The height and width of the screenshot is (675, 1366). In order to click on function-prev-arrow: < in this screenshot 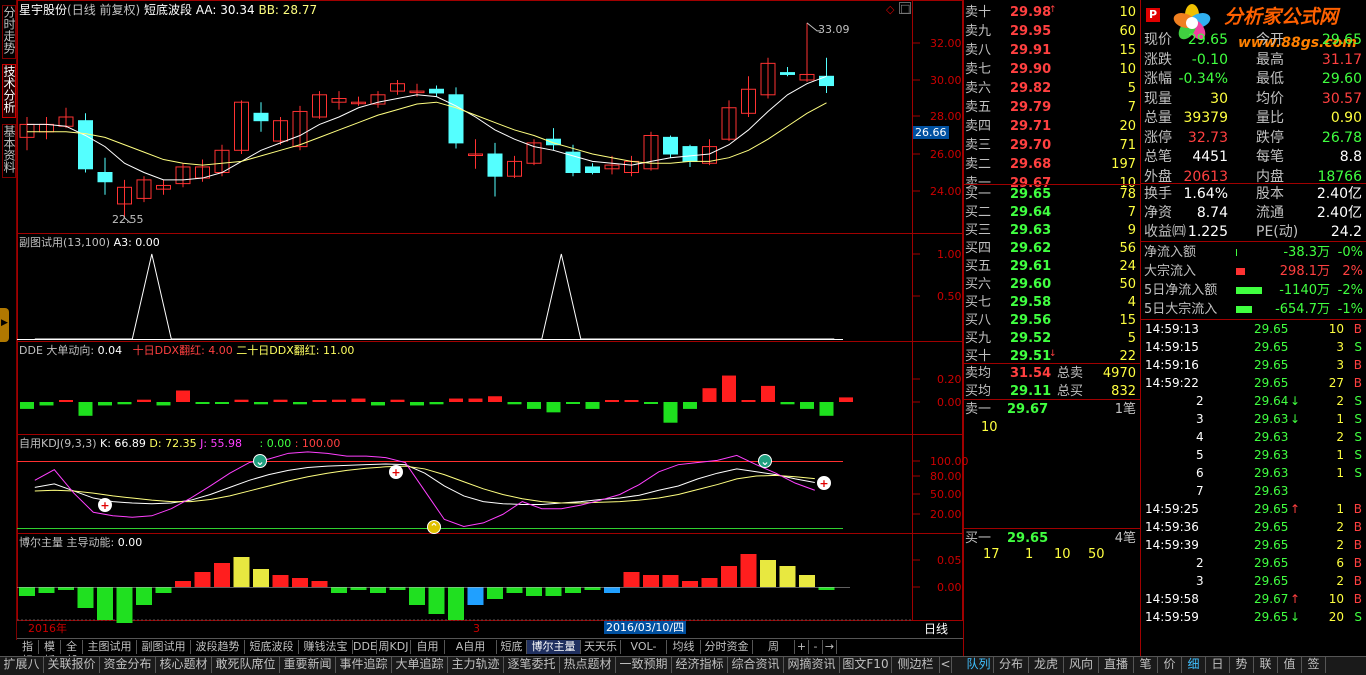, I will do `click(946, 664)`.